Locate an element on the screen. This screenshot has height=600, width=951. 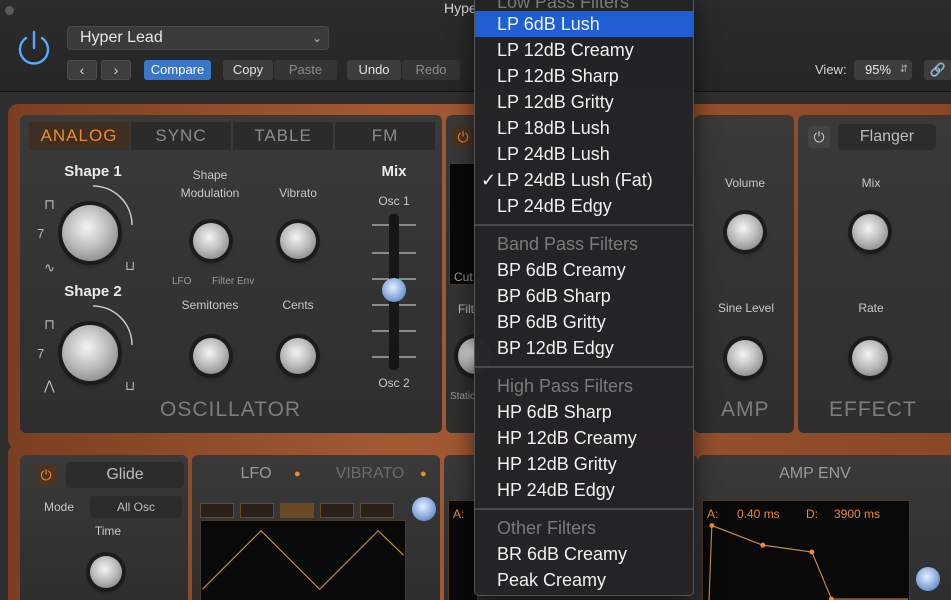
shape-modulation-knob is located at coordinates (211, 241).